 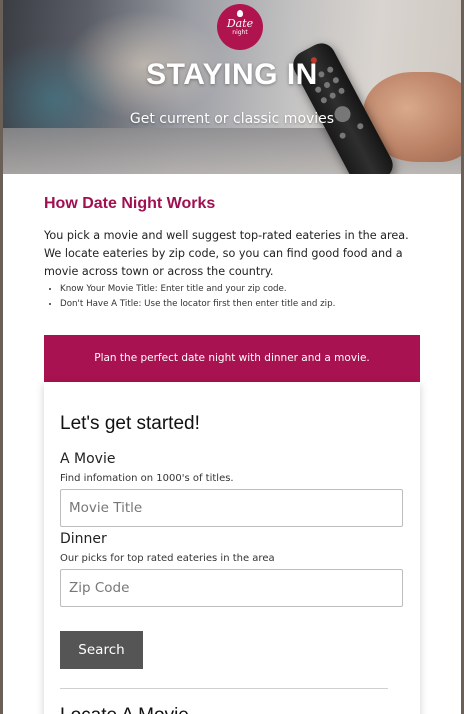 What do you see at coordinates (231, 588) in the screenshot?
I see `zip-code-input` at bounding box center [231, 588].